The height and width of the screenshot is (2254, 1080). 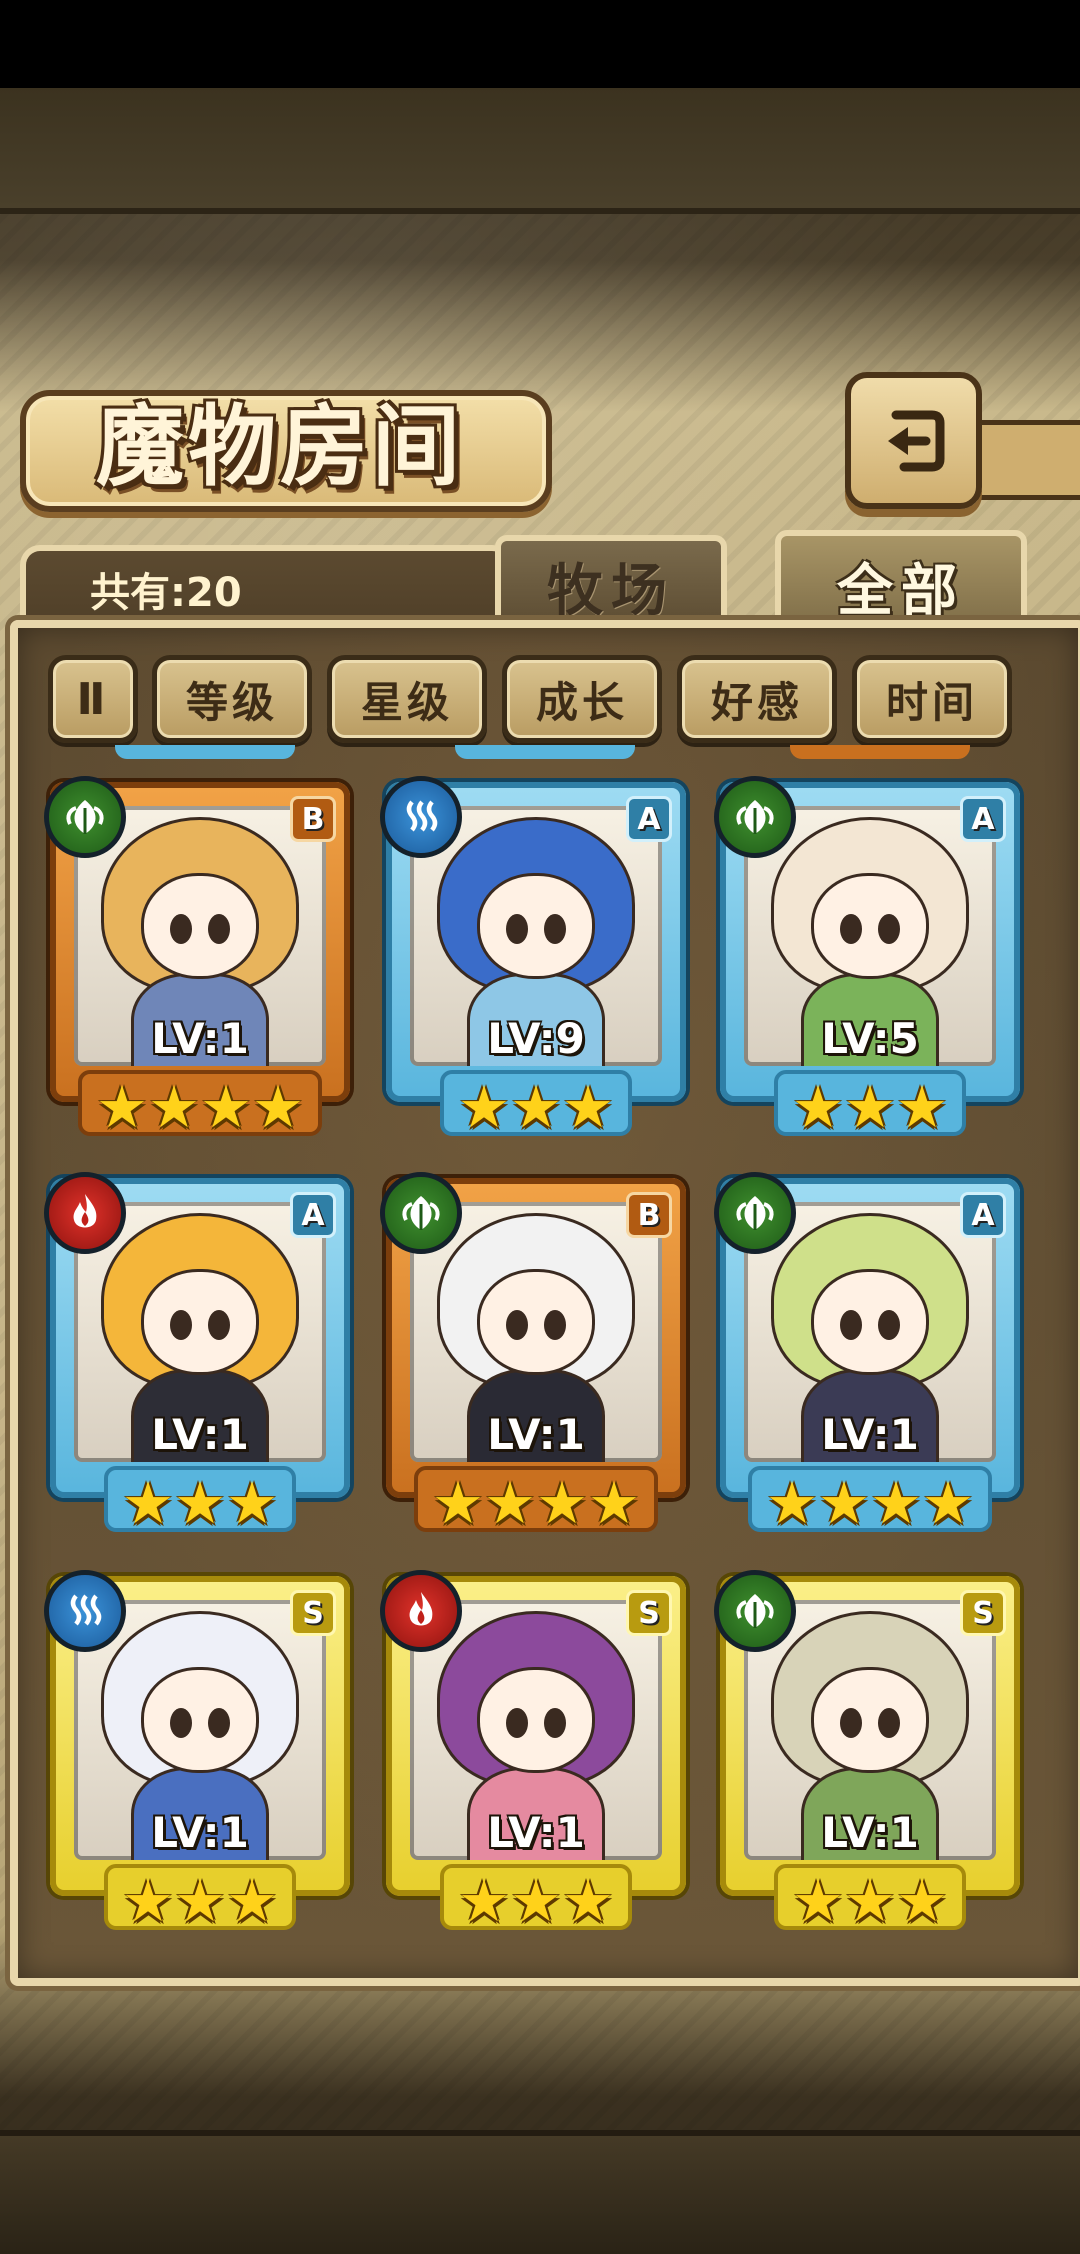 I want to click on return-arrow-icon, so click(x=915, y=440).